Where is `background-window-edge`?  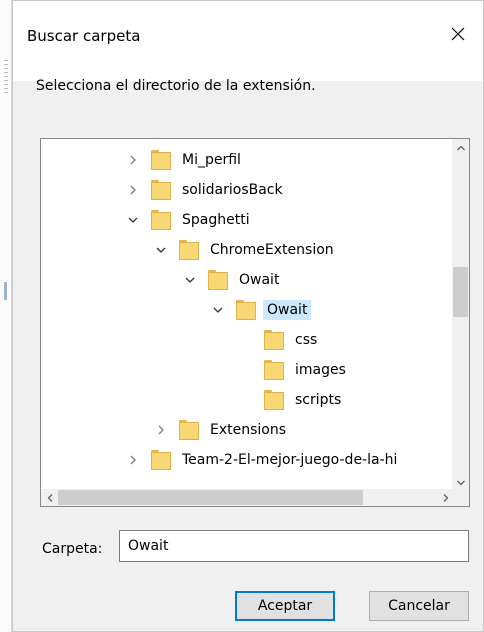 background-window-edge is located at coordinates (6, 316).